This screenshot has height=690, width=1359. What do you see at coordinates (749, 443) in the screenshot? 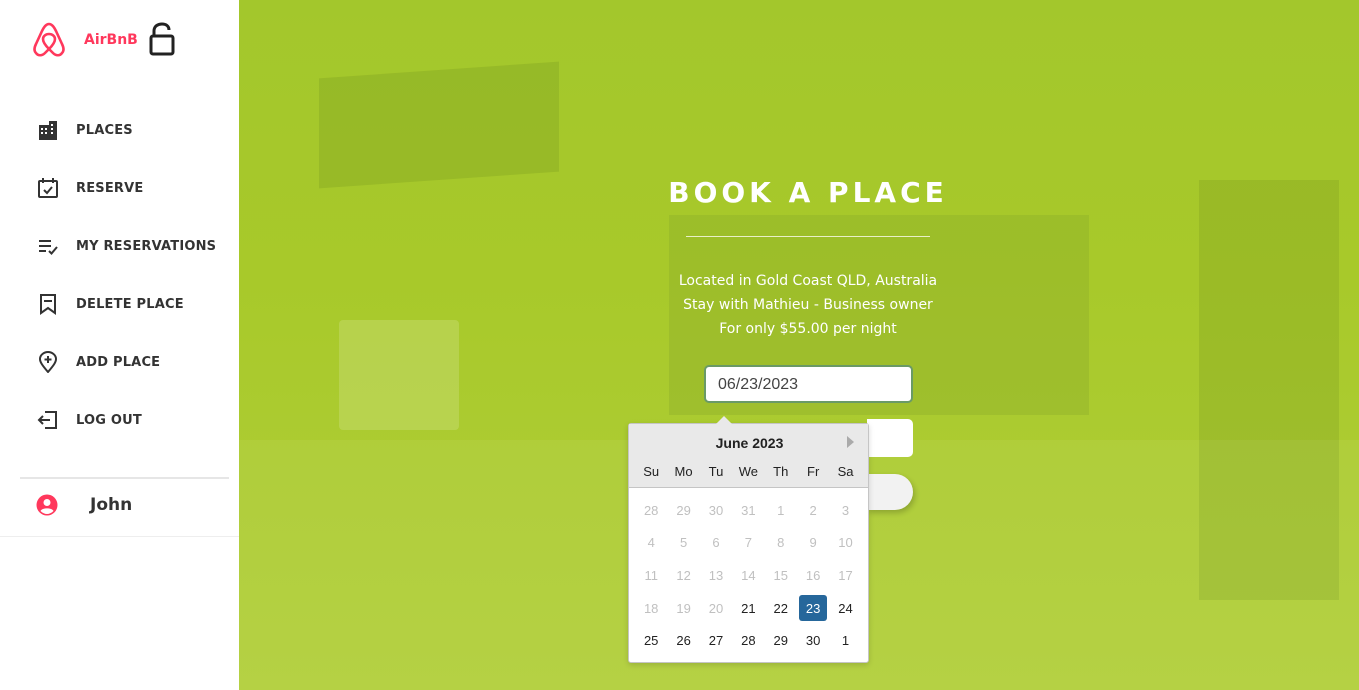
I see `datepicker-month-label: June 2023` at bounding box center [749, 443].